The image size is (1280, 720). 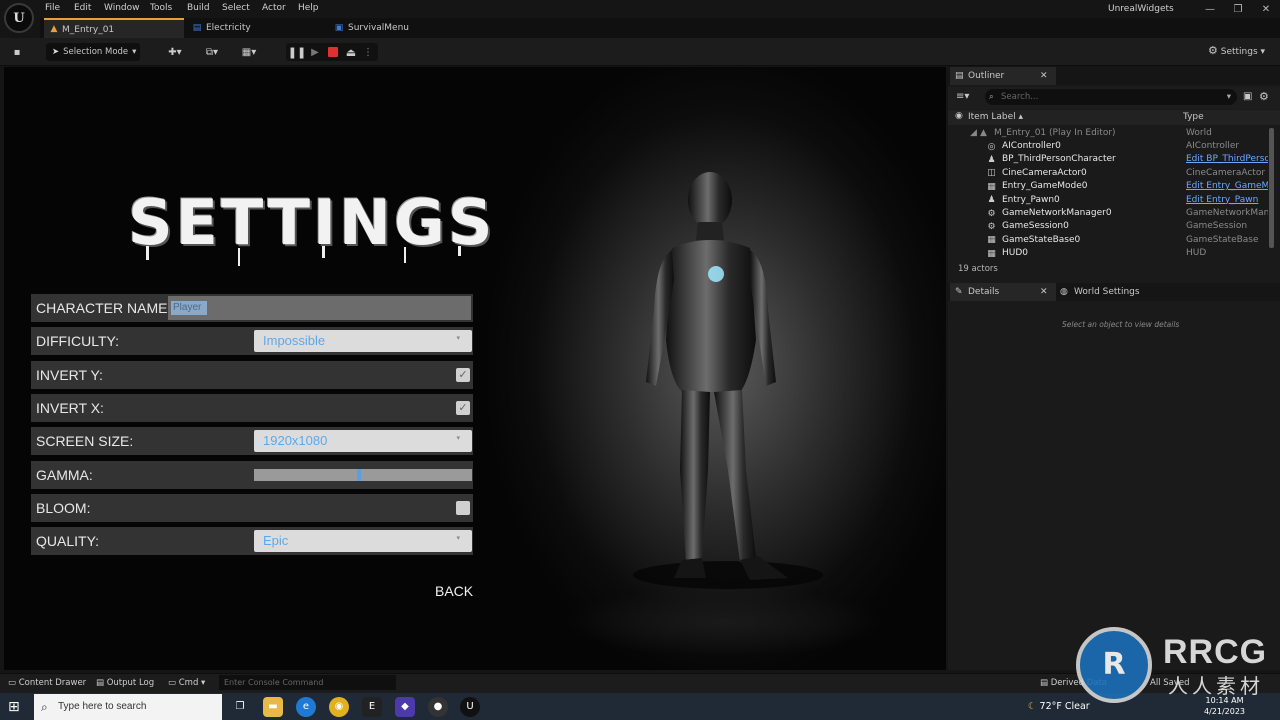 I want to click on visual-studio-icon: ◆, so click(x=405, y=707).